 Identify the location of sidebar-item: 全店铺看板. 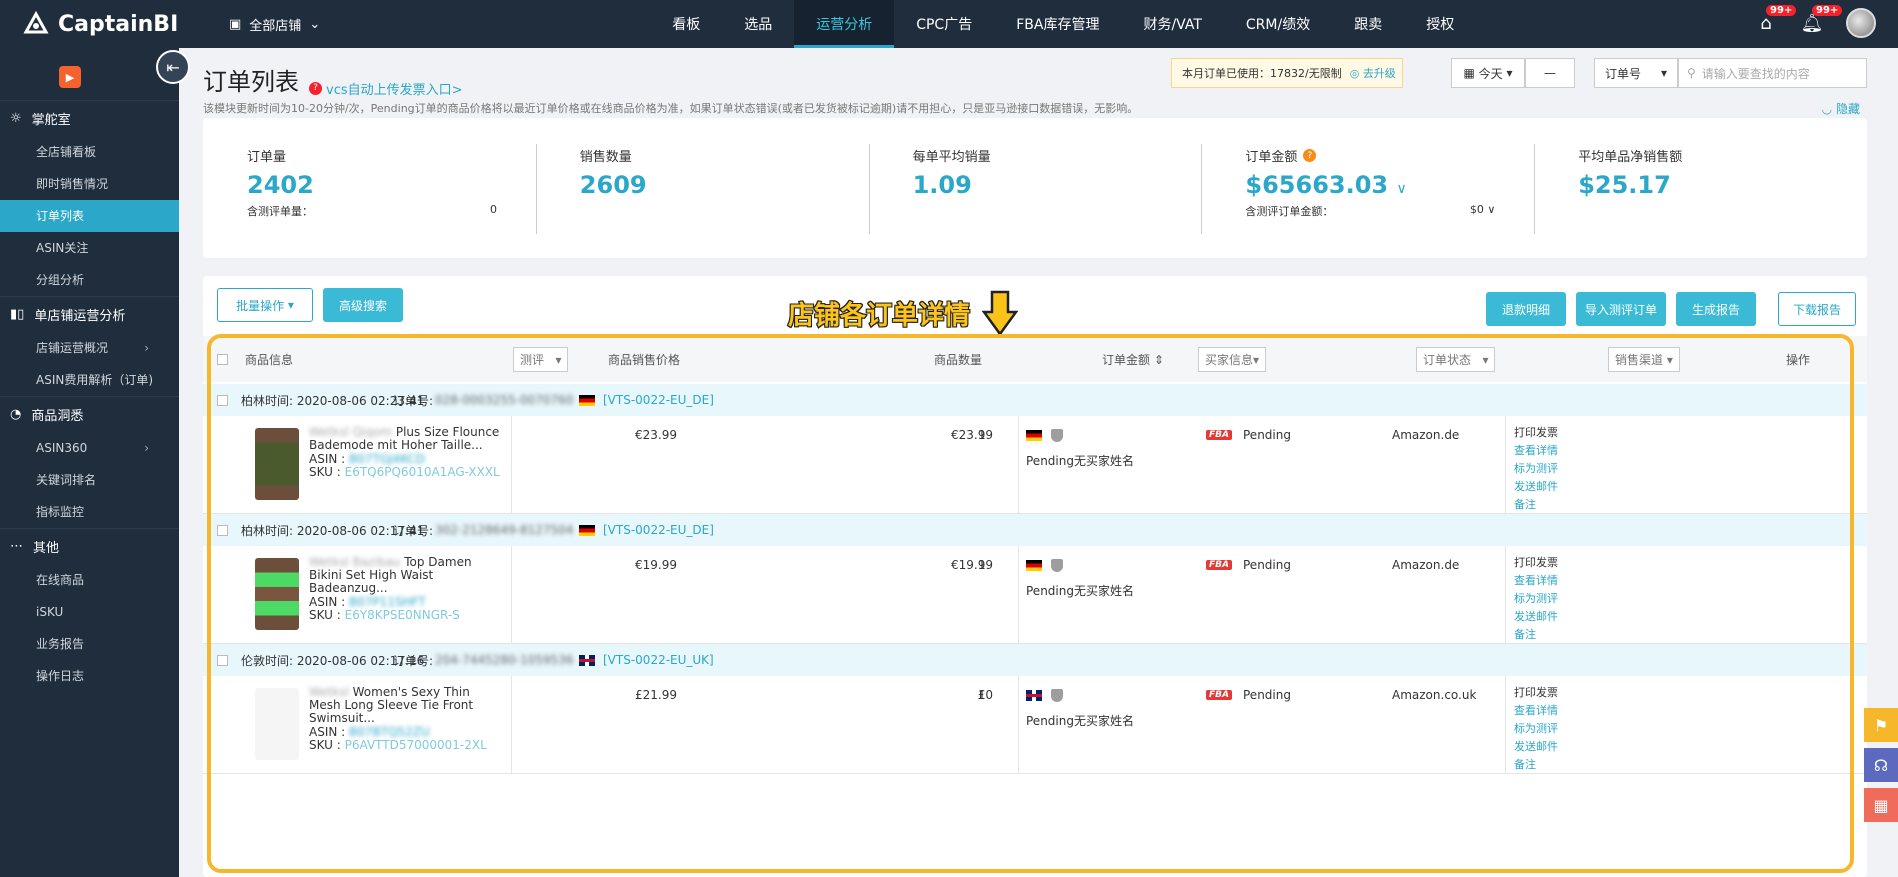
(89, 152).